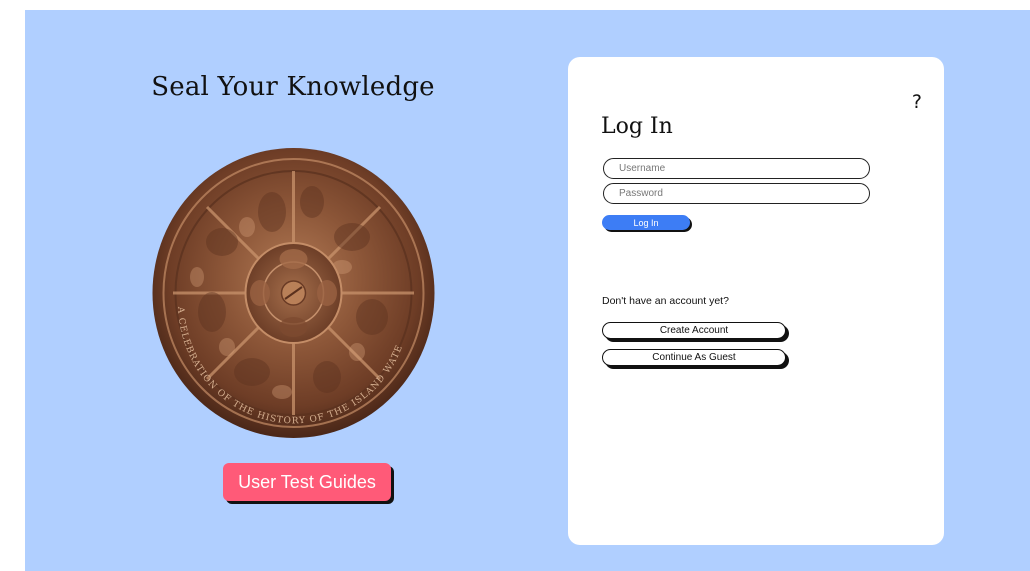  I want to click on page-title: Seal Your Knowledge, so click(293, 87).